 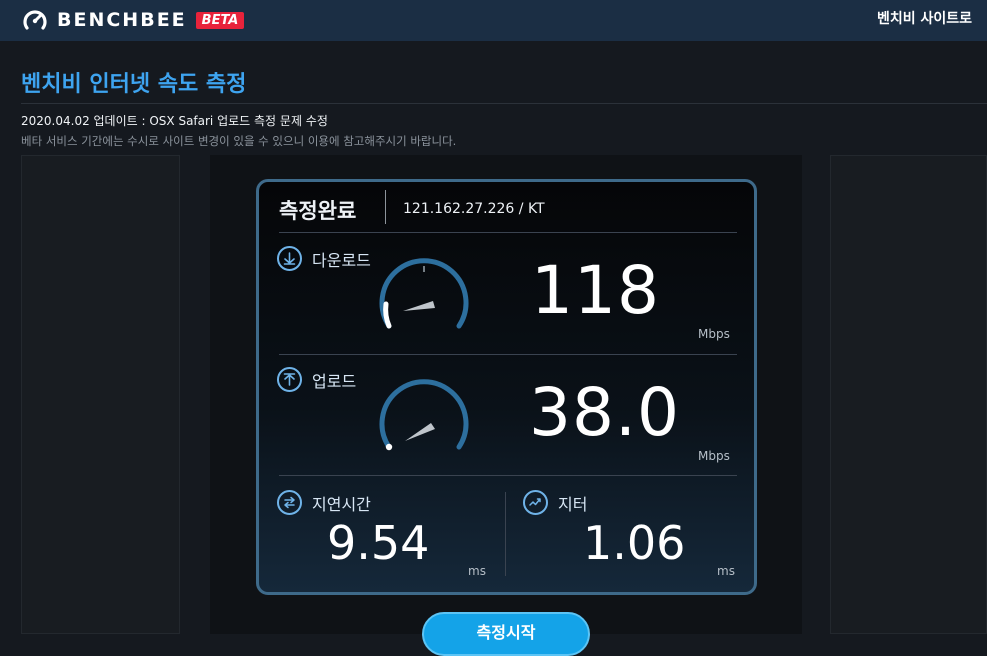 I want to click on download-separator, so click(x=508, y=354).